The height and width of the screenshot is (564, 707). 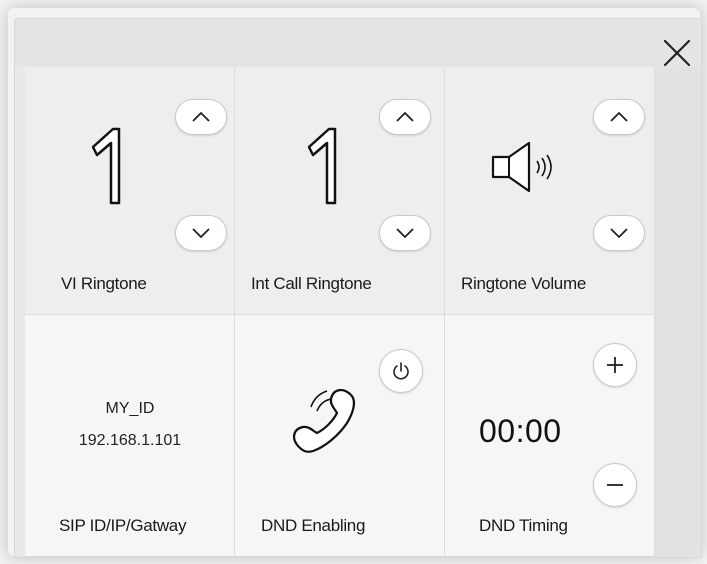 I want to click on sip-info: MY_ID 192.168.1.101, so click(x=130, y=425).